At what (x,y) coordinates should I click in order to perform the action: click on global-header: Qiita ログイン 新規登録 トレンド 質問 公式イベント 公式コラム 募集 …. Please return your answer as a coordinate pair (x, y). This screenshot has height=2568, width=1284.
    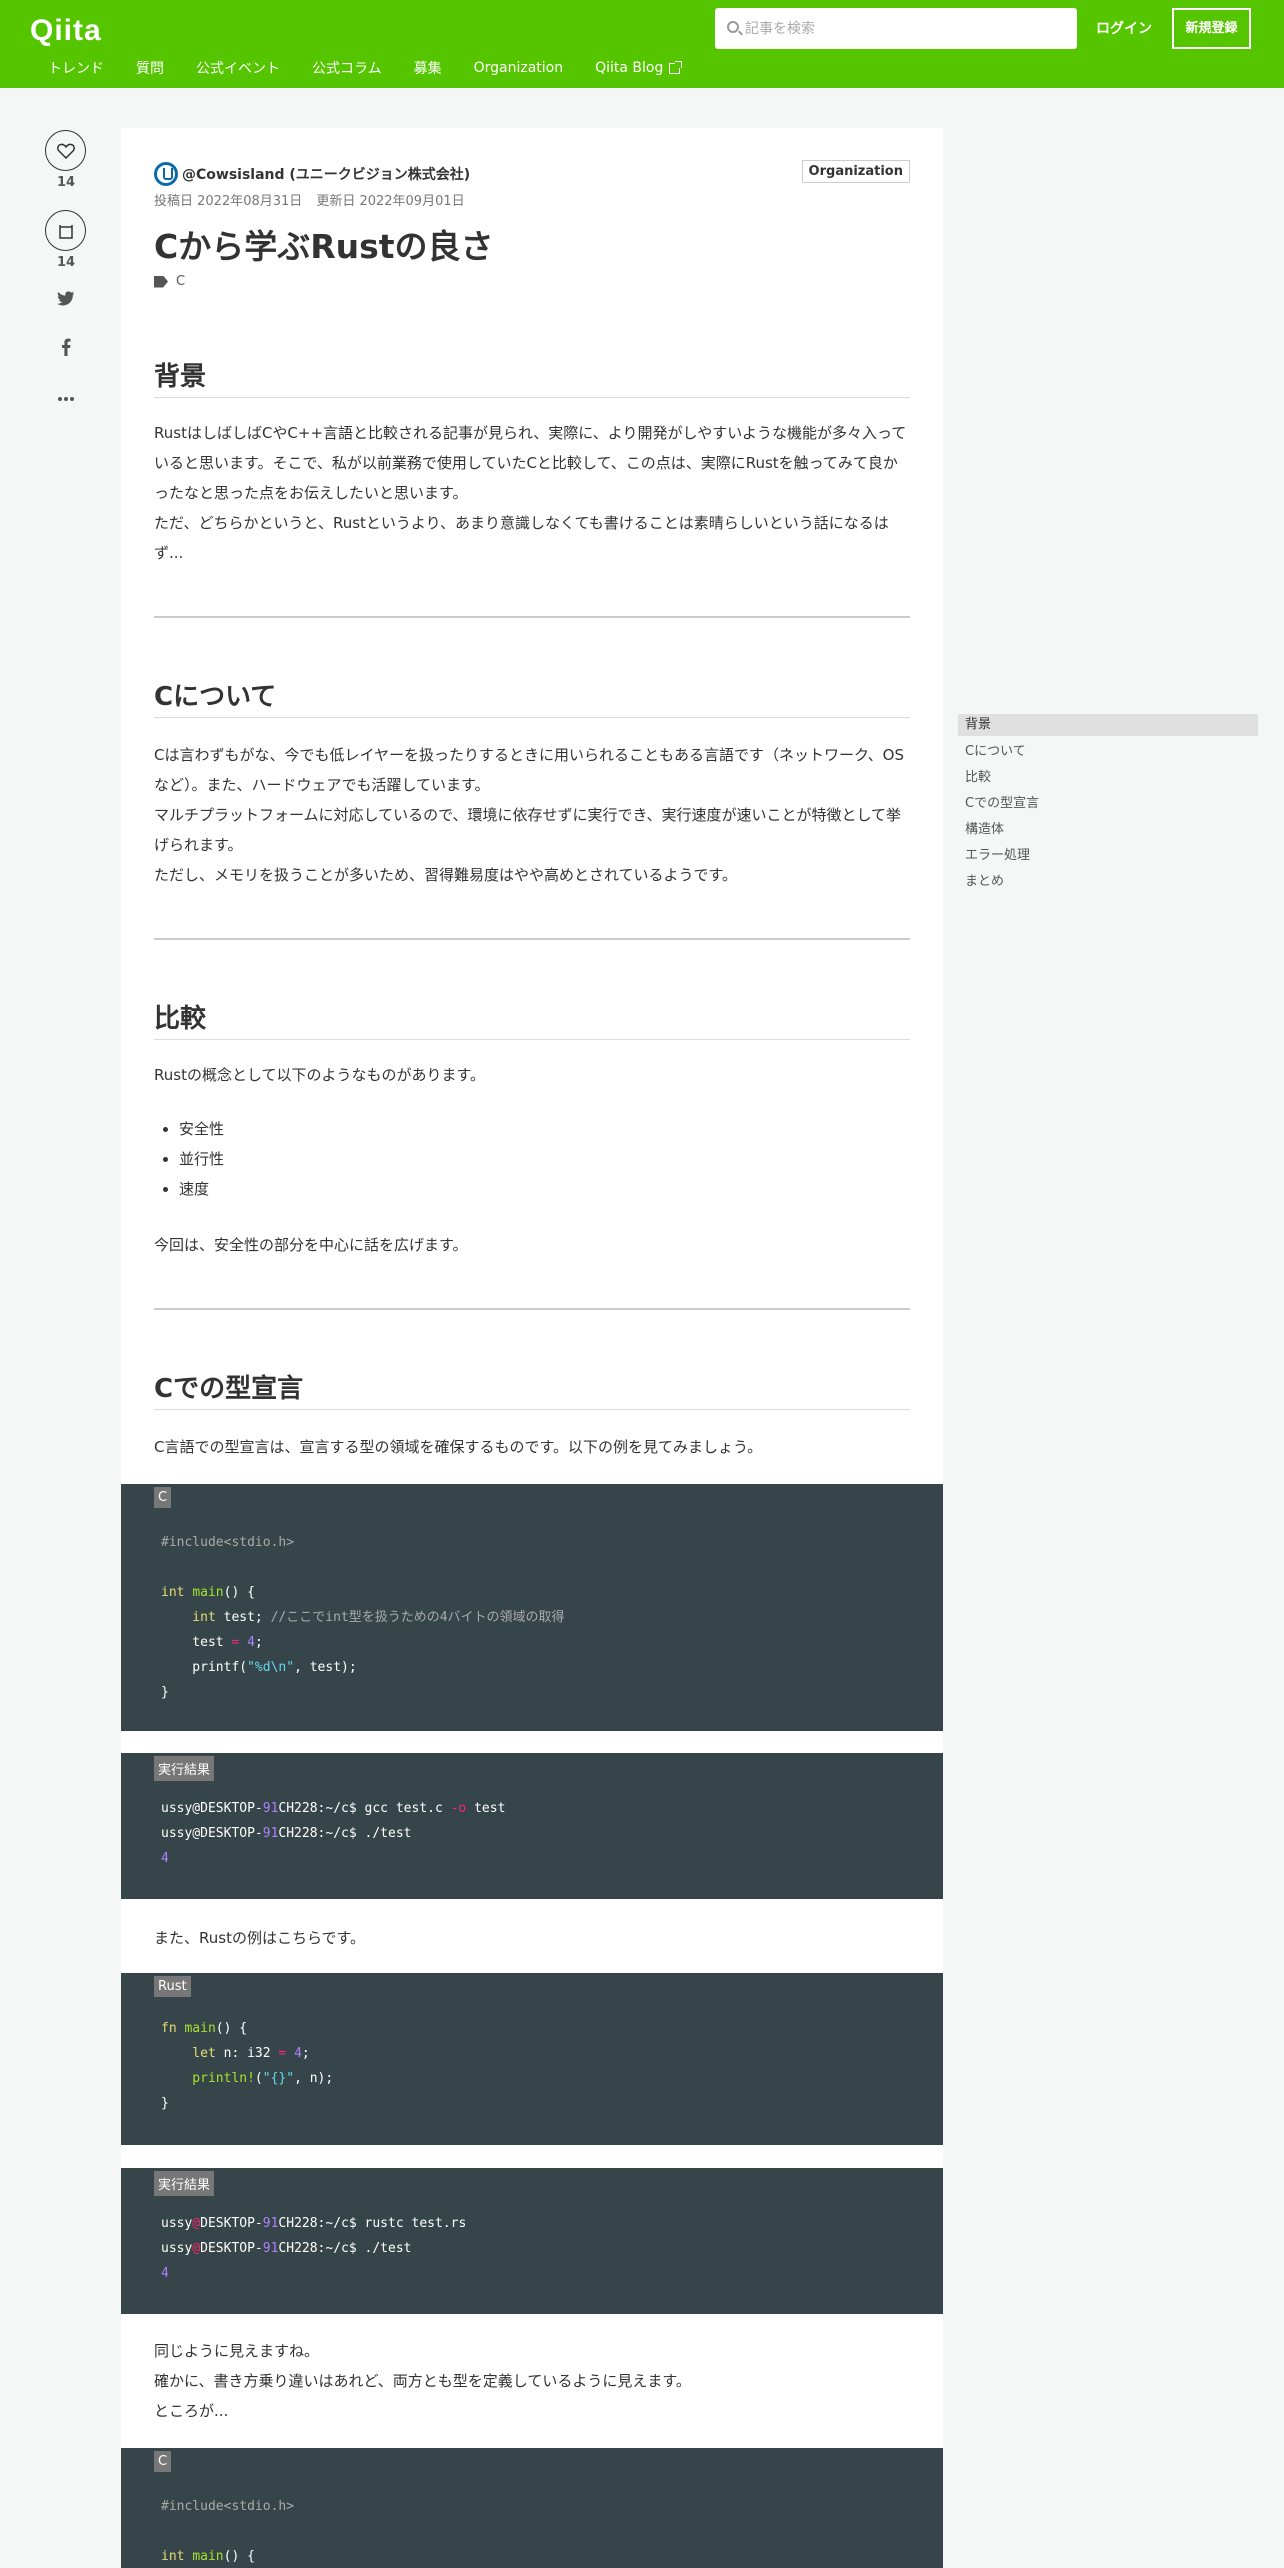
    Looking at the image, I should click on (642, 44).